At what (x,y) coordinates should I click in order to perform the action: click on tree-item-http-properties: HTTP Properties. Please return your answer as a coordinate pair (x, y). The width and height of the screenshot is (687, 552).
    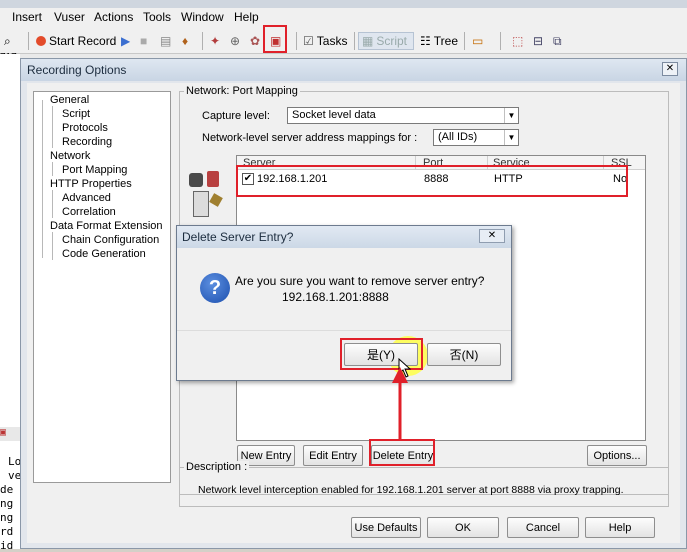
    Looking at the image, I should click on (91, 184).